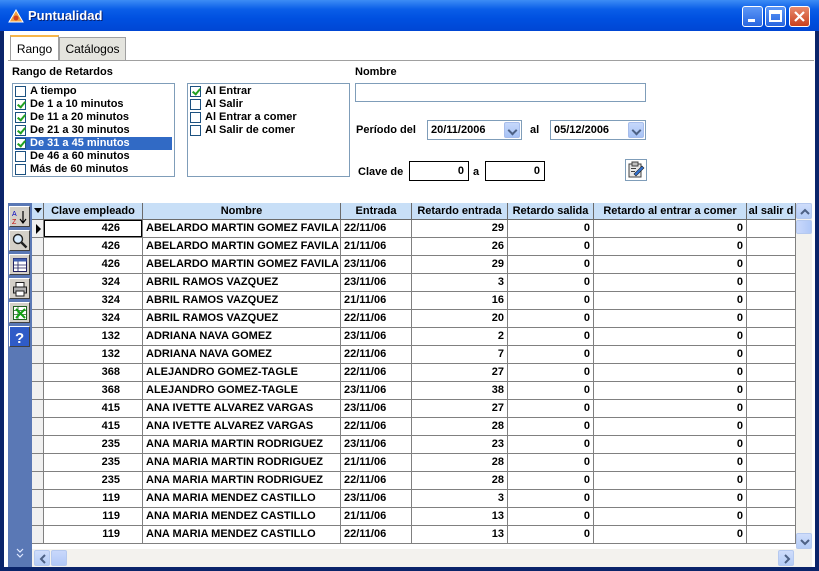  I want to click on tab-catalogos: Catálogos, so click(92, 49).